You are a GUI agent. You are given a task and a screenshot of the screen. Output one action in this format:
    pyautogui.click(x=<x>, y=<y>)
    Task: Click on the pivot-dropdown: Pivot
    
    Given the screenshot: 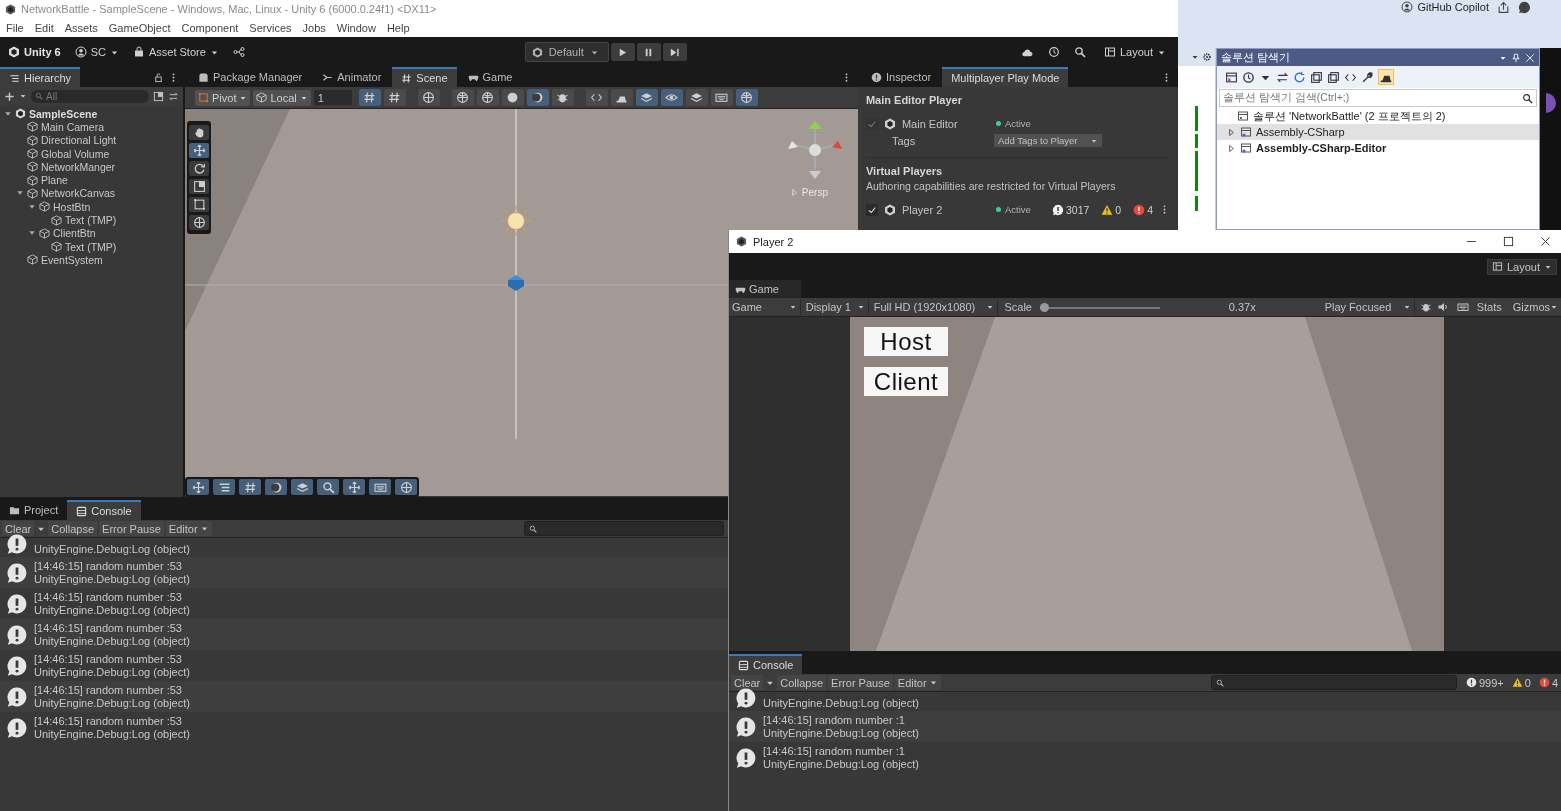 What is the action you would take?
    pyautogui.click(x=223, y=97)
    